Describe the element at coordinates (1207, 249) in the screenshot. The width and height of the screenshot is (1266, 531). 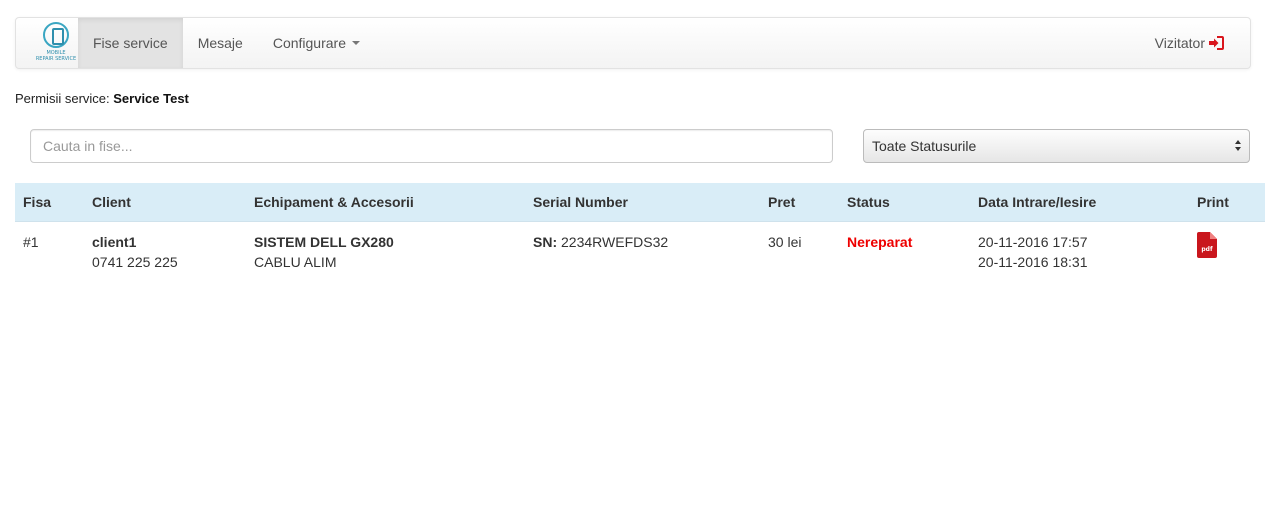
I see `pdf-icon-text: pdf` at that location.